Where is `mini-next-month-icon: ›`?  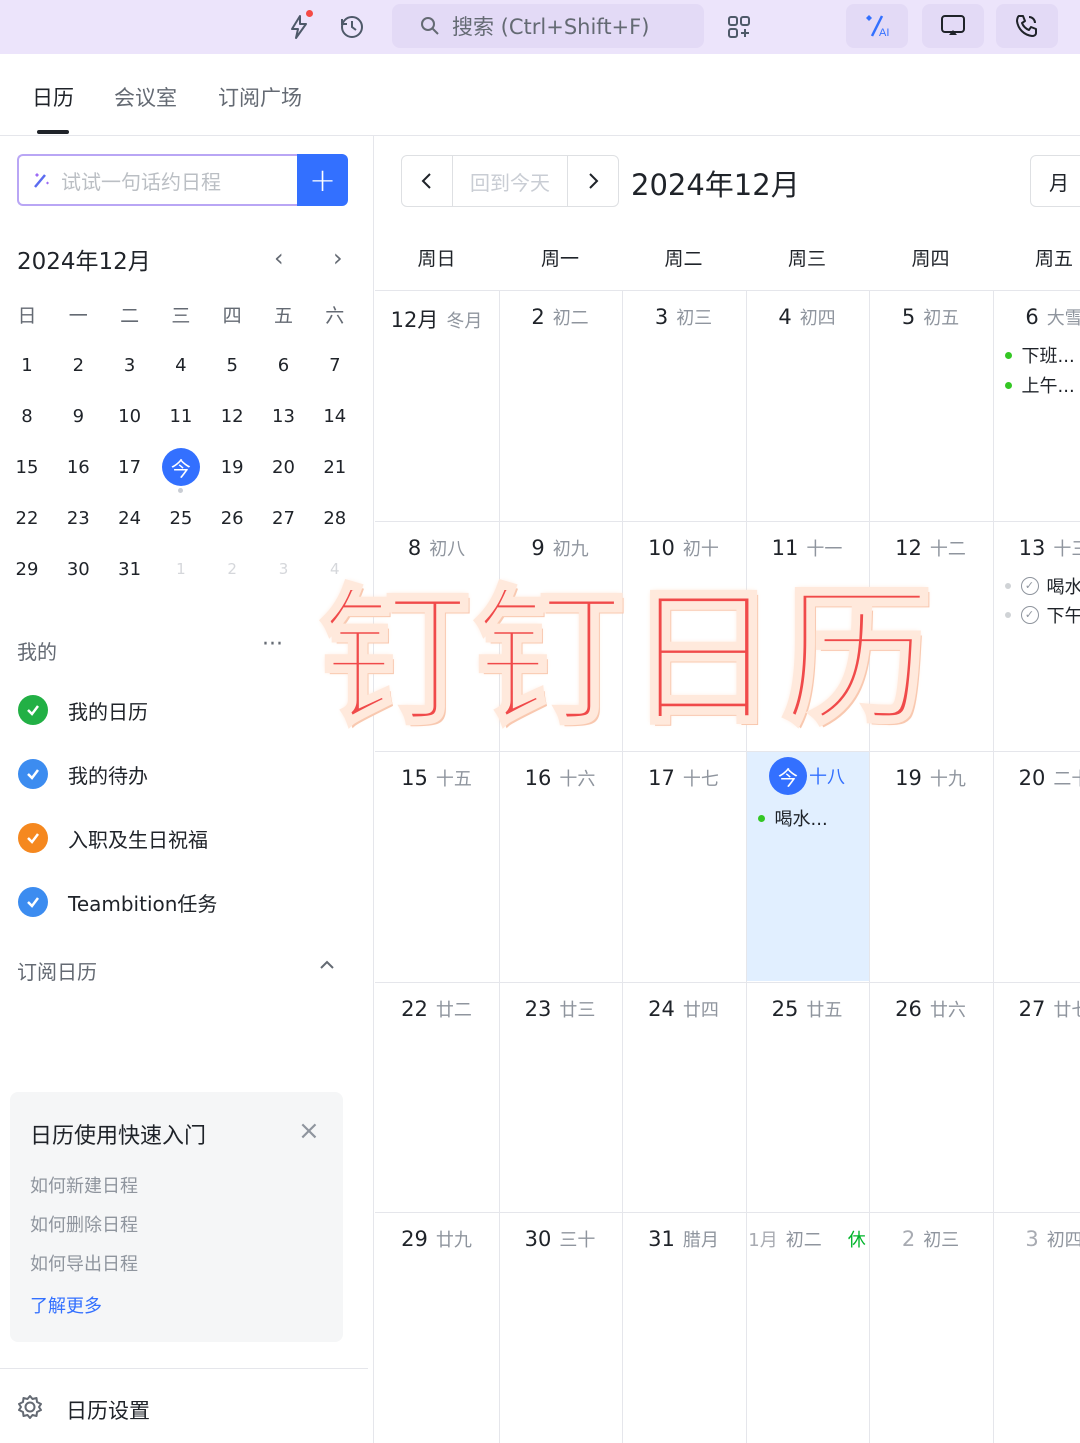
mini-next-month-icon: › is located at coordinates (338, 258).